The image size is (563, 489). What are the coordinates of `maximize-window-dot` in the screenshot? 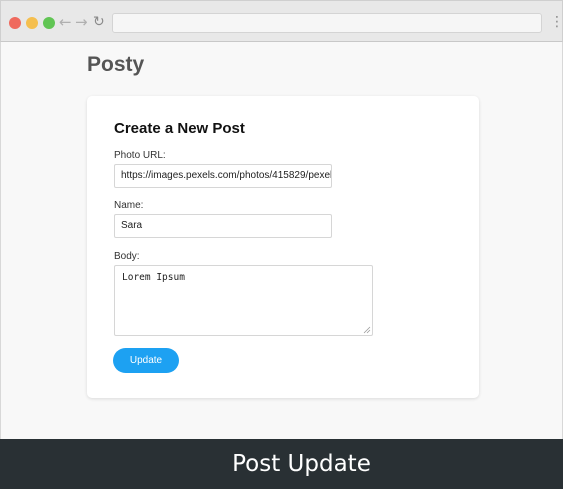 It's located at (49, 23).